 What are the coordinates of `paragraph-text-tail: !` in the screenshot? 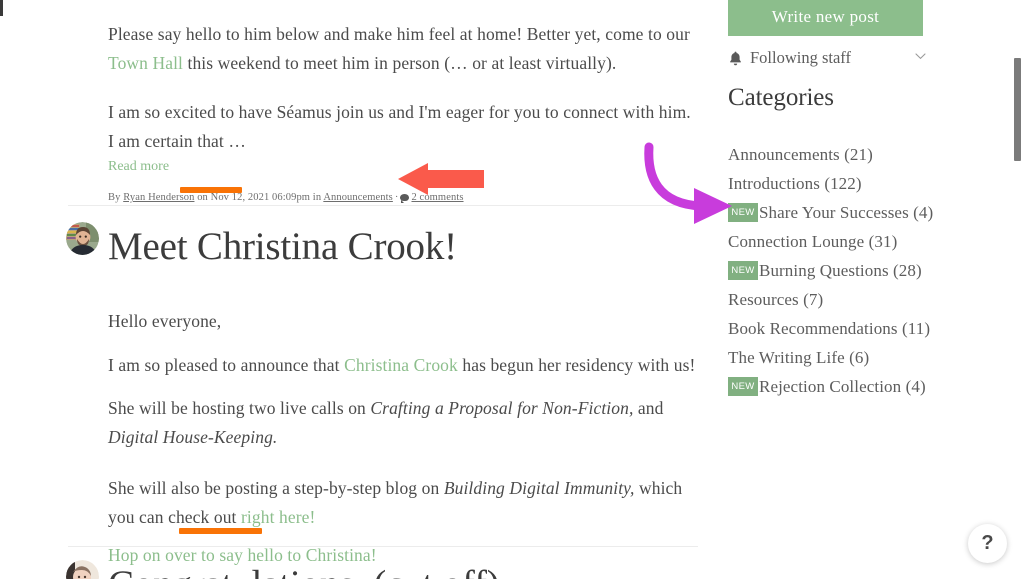 It's located at (312, 517).